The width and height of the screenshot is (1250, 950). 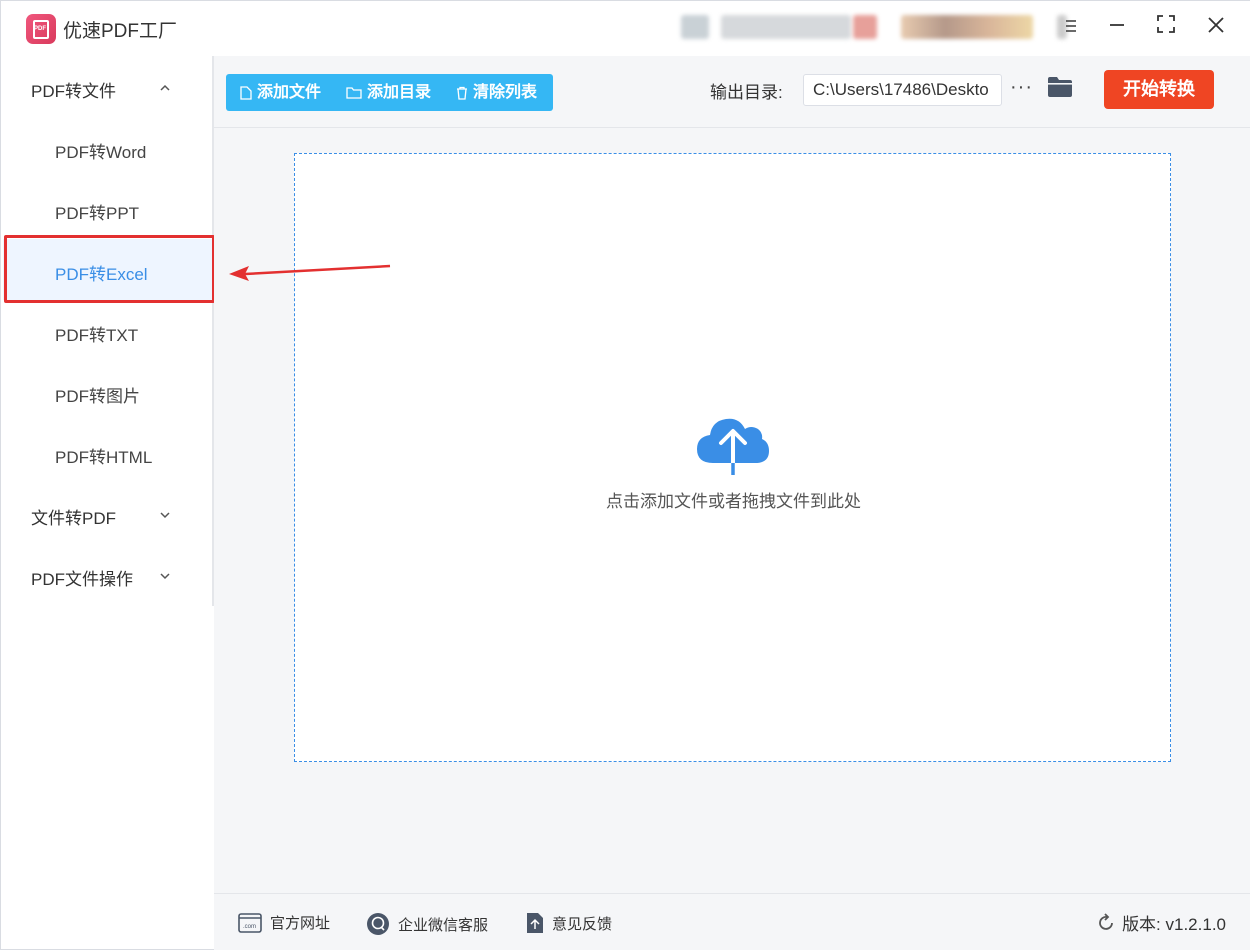 What do you see at coordinates (96, 333) in the screenshot?
I see `sidebar-item-pdf-to-txt: PDF转TXT` at bounding box center [96, 333].